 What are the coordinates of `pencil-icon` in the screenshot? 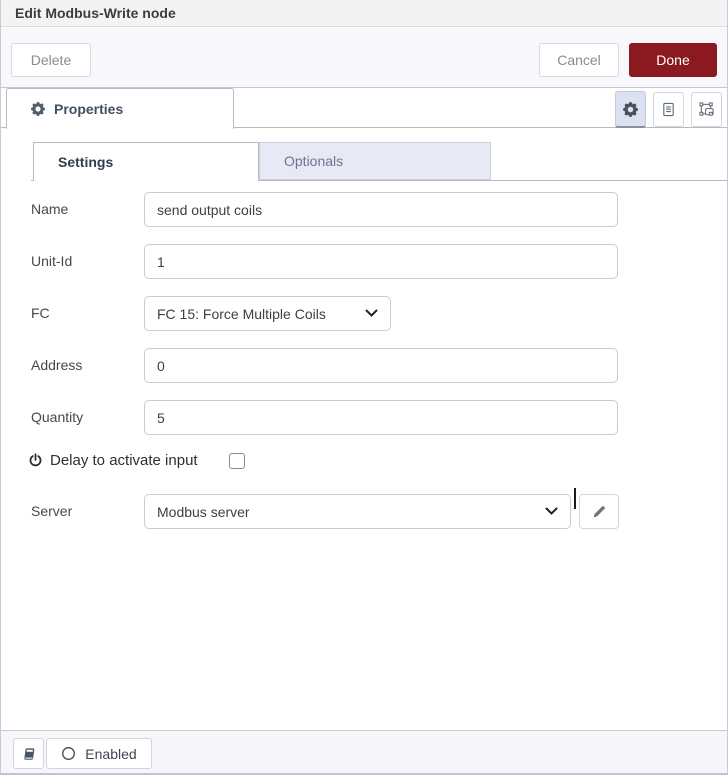 It's located at (599, 512).